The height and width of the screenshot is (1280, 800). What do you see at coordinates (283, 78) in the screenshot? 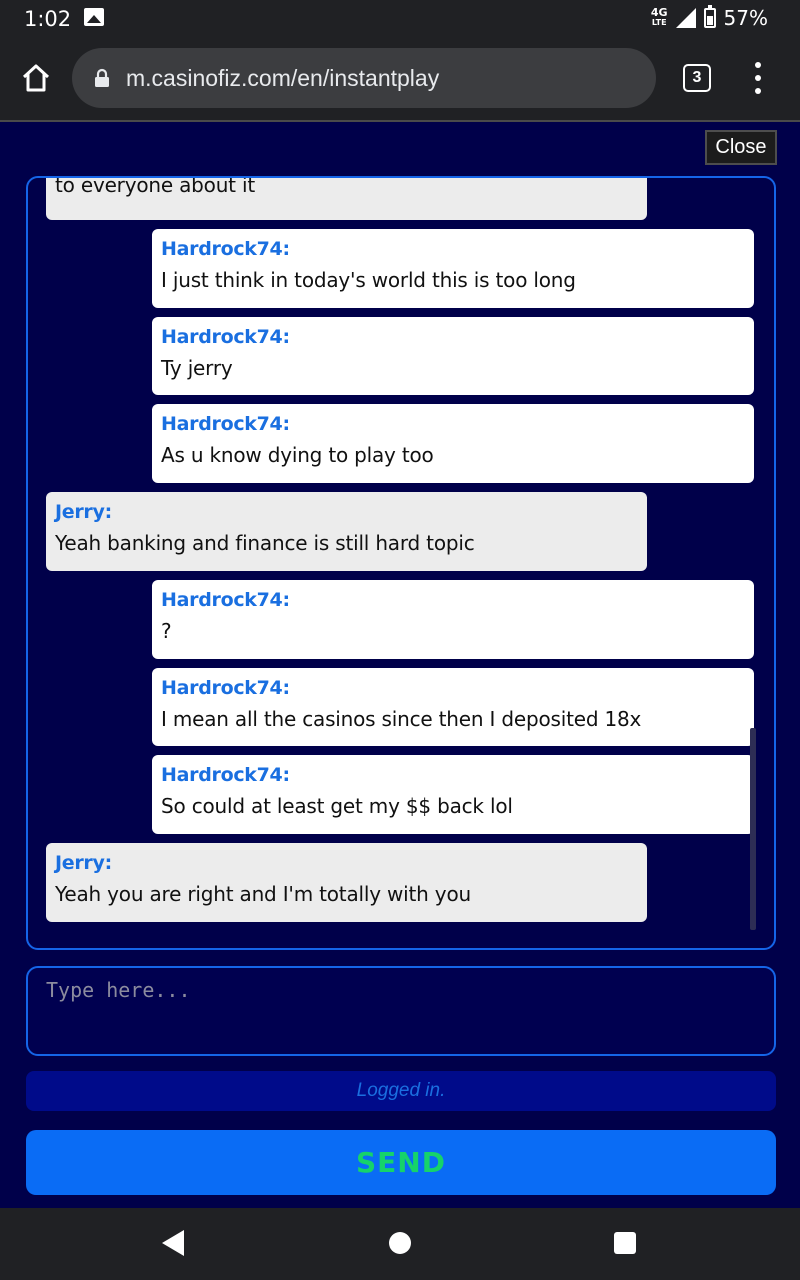
I see `url-text: m.casinofiz.com/en/instantplay` at bounding box center [283, 78].